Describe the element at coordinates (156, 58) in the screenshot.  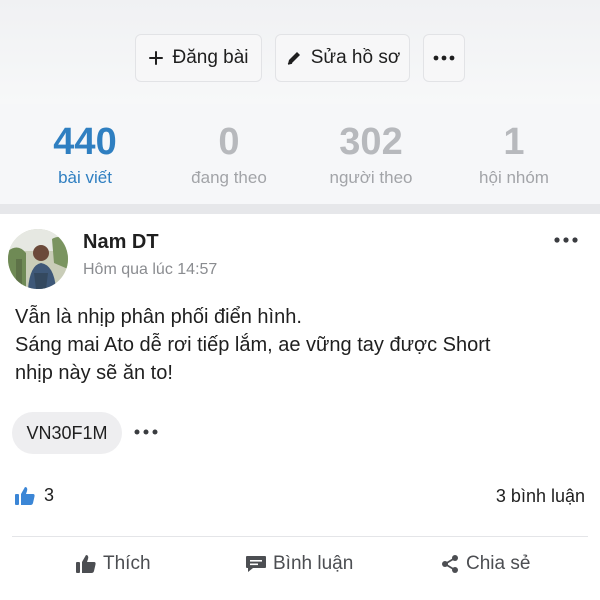
I see `plus-icon` at that location.